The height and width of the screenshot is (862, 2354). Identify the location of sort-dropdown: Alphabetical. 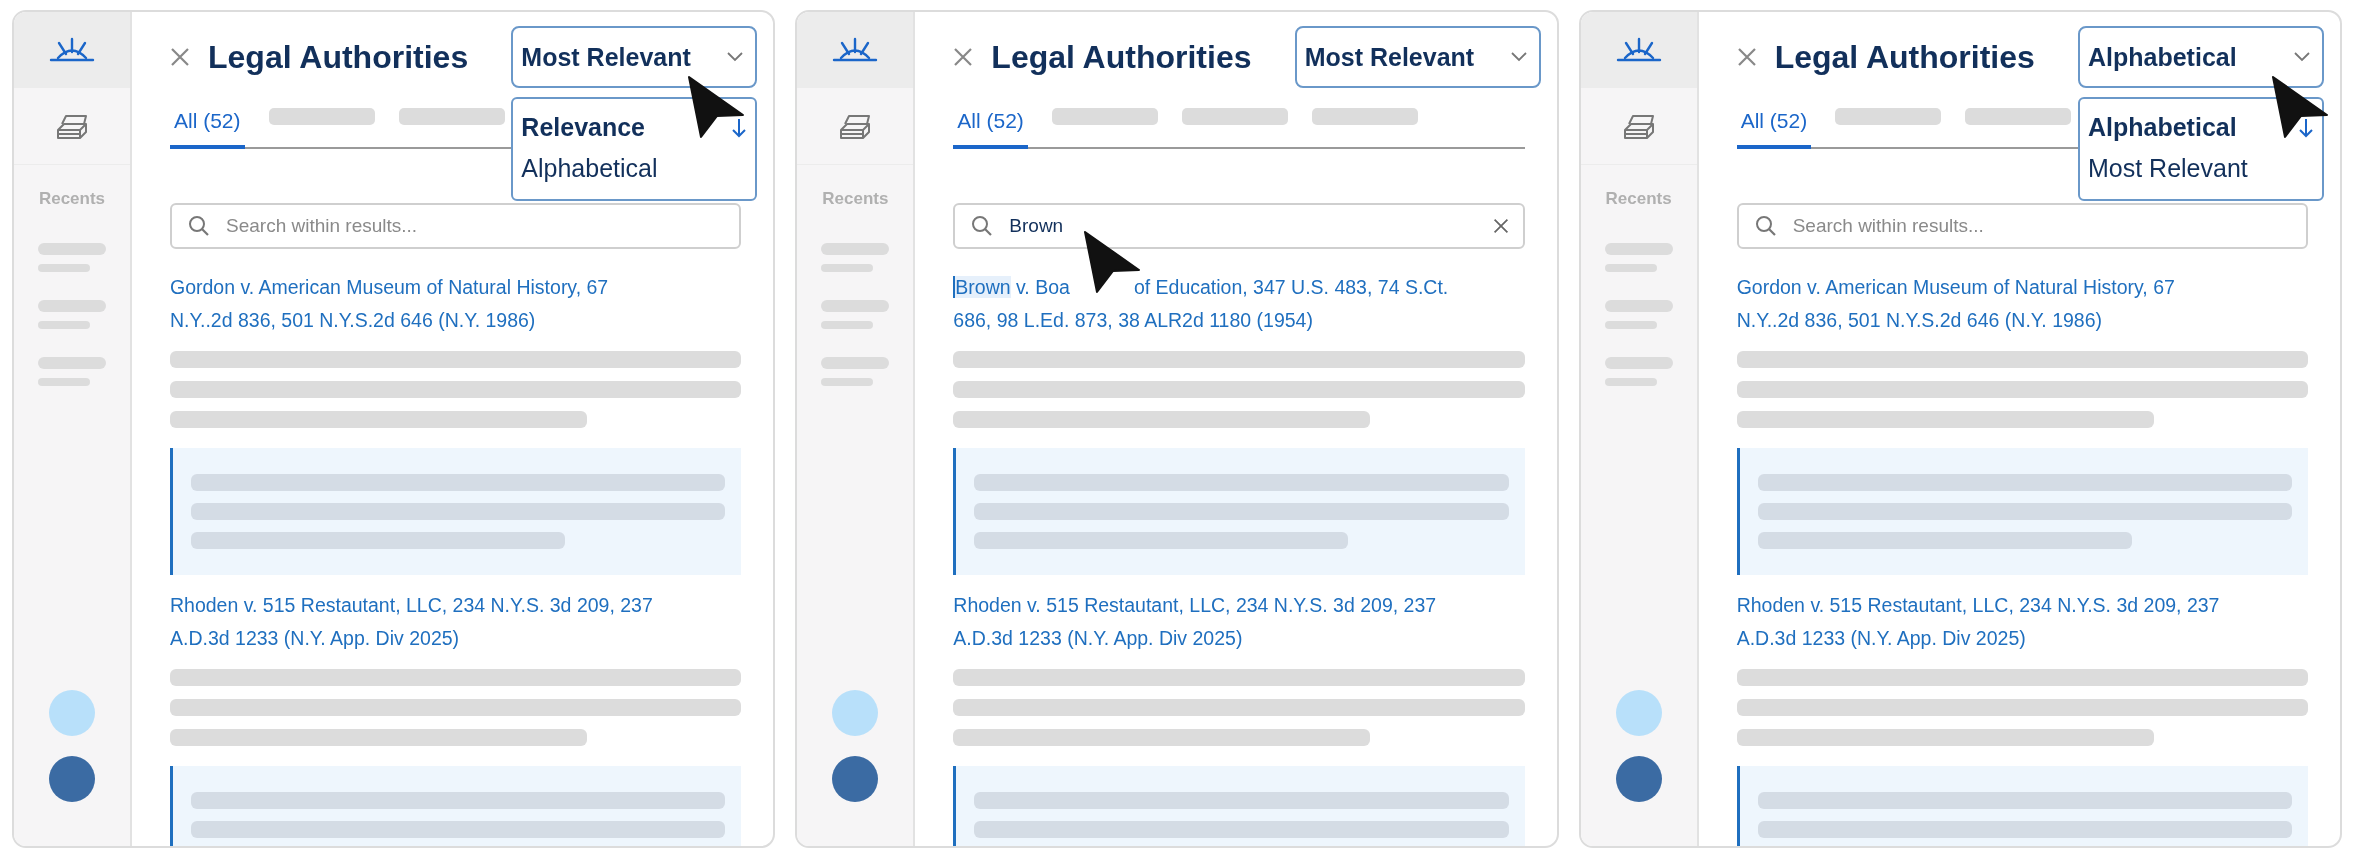
(2201, 57).